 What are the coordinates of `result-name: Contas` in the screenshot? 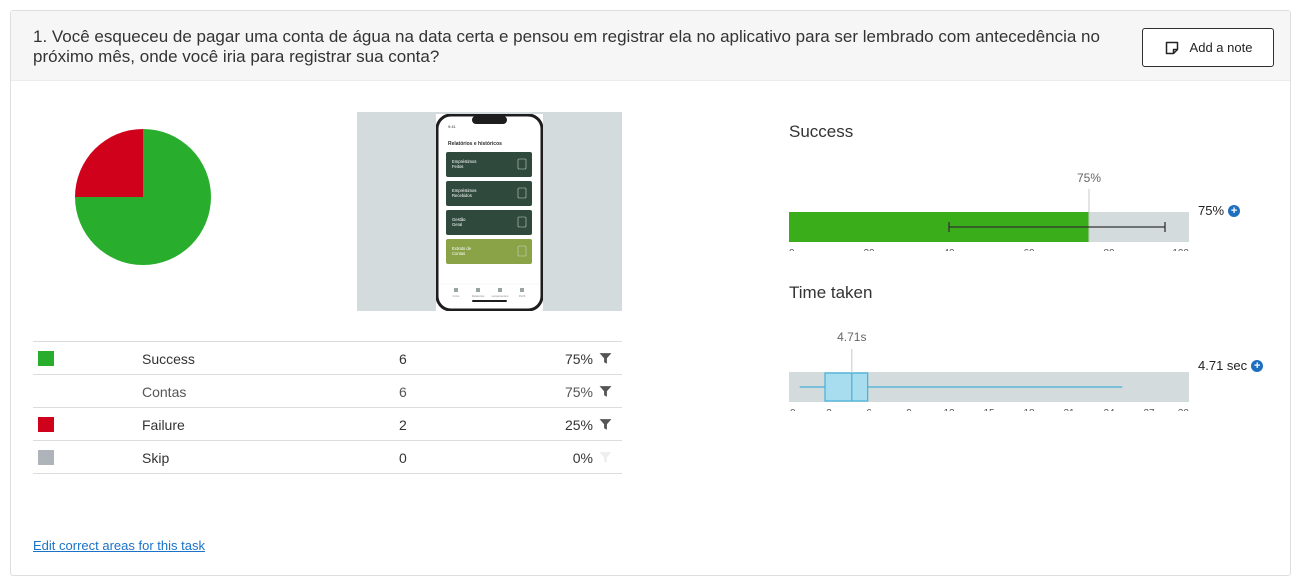 It's located at (164, 392).